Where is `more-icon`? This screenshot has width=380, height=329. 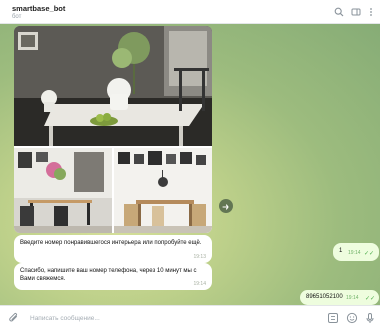 more-icon is located at coordinates (371, 12).